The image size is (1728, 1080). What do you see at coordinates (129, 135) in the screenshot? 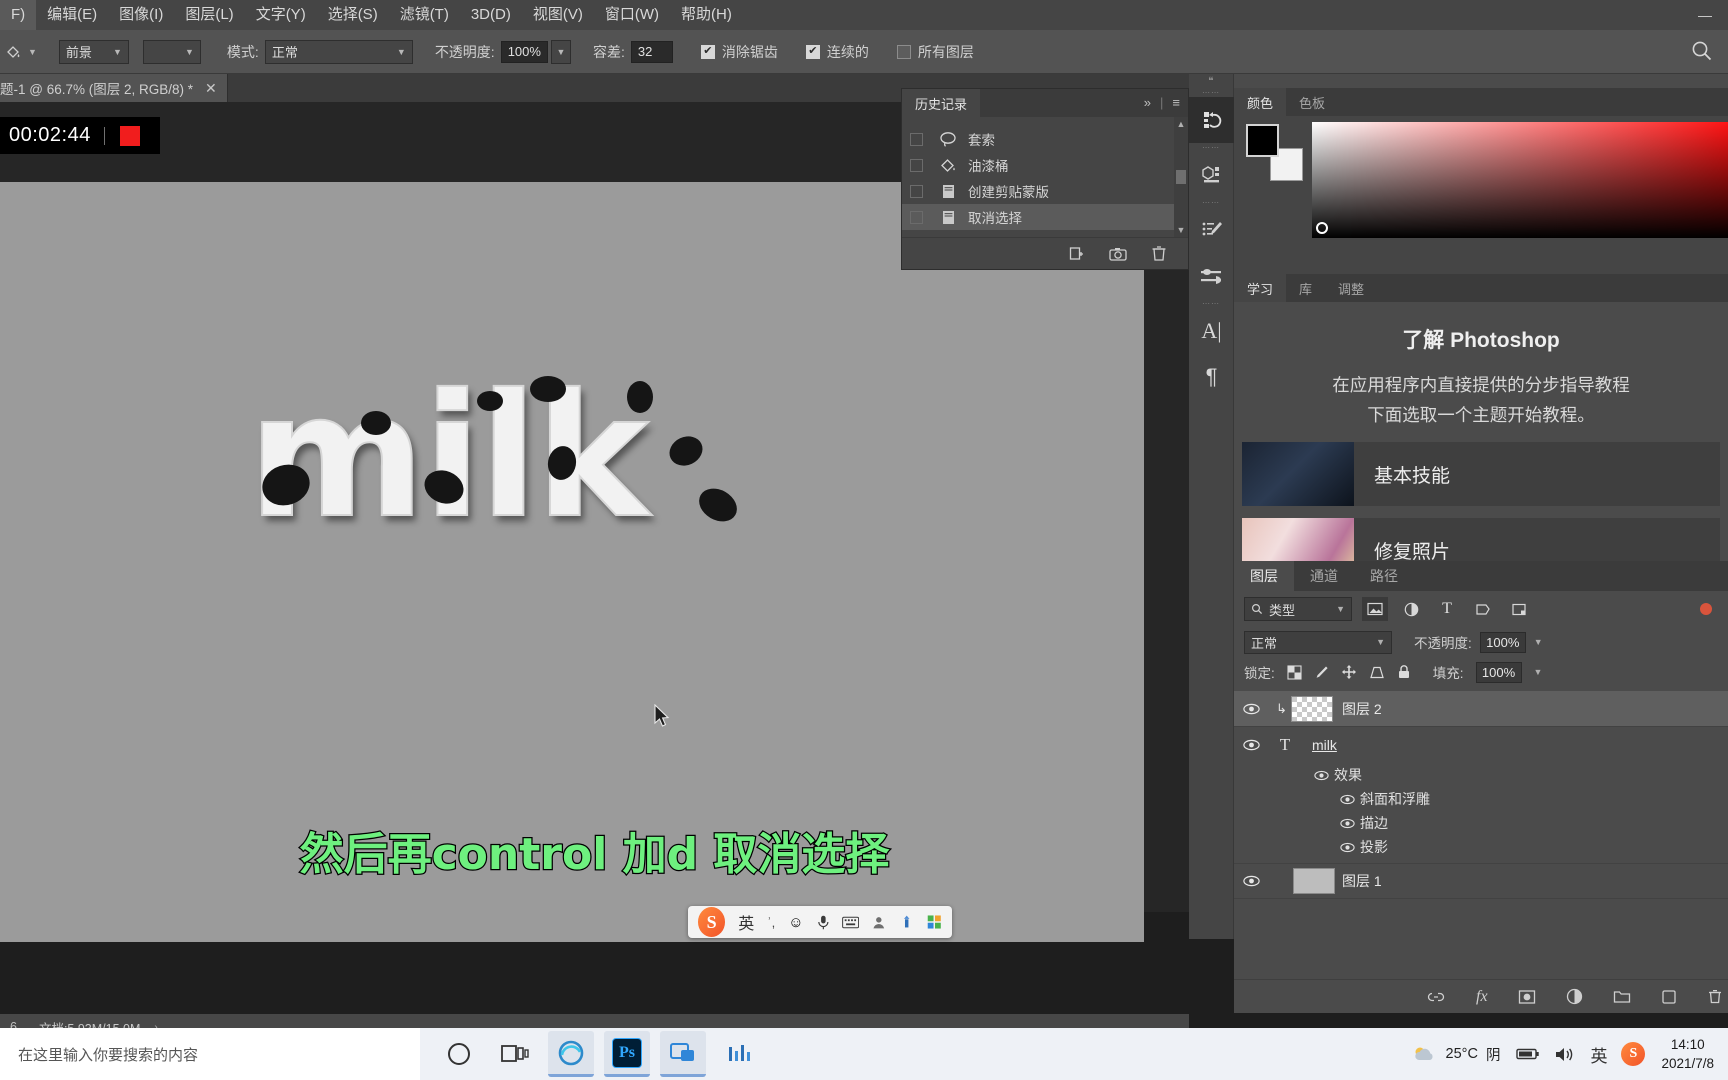
I see `stop-record-button` at bounding box center [129, 135].